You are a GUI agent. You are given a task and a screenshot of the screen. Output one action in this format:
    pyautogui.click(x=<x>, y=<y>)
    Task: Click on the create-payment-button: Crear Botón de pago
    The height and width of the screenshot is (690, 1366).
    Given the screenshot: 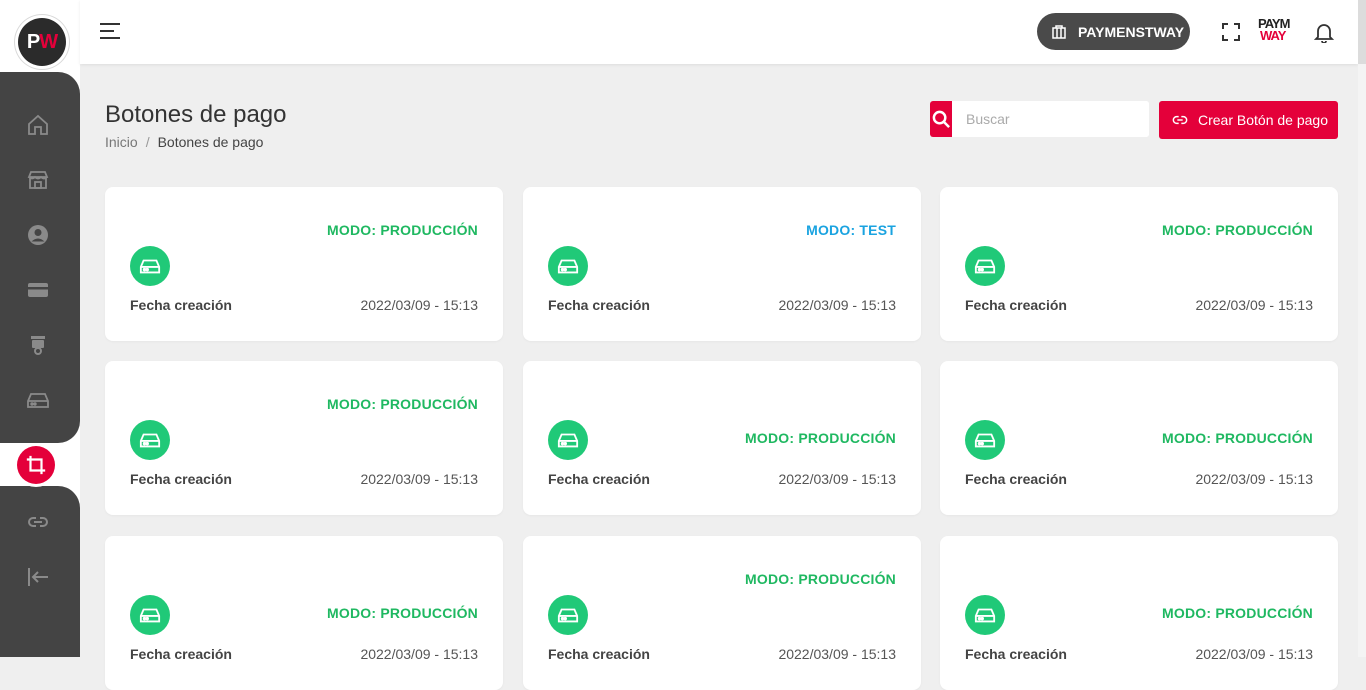 What is the action you would take?
    pyautogui.click(x=1248, y=120)
    